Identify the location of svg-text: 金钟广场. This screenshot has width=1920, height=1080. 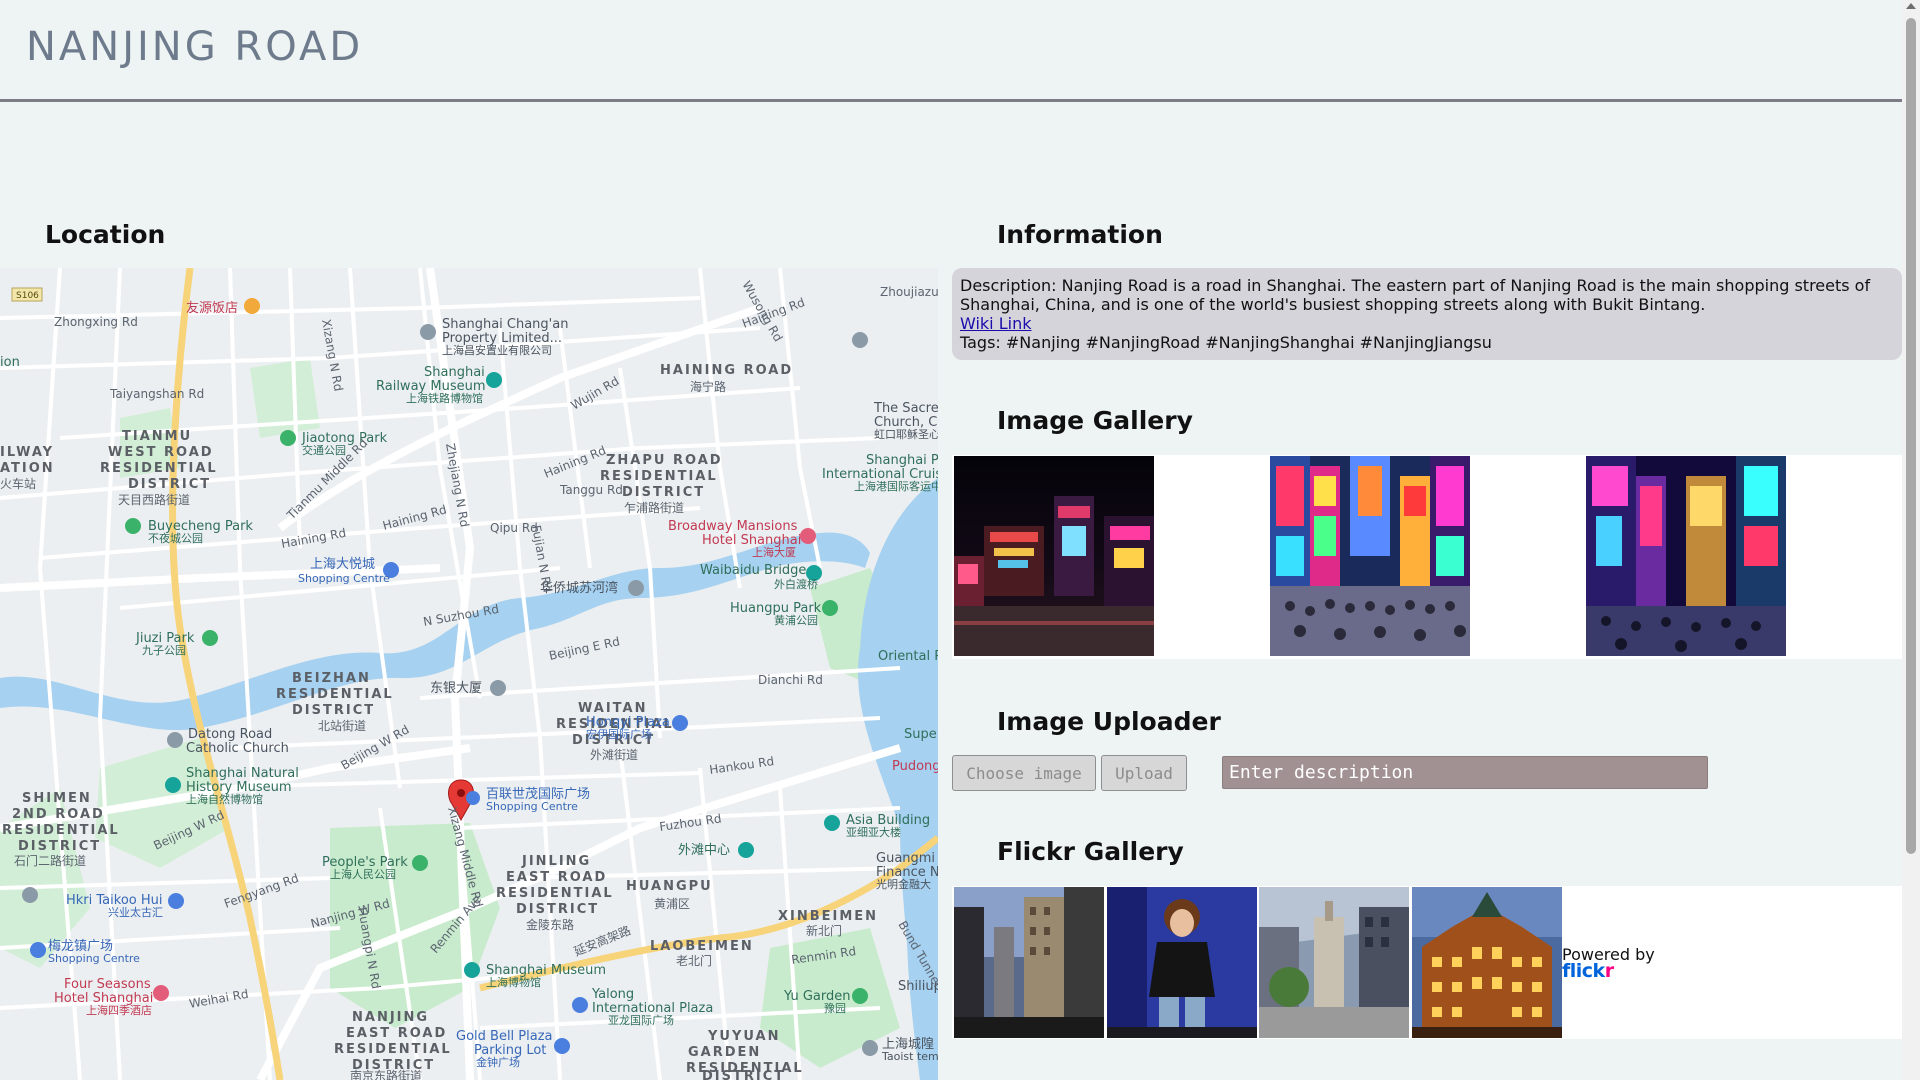
(498, 1062).